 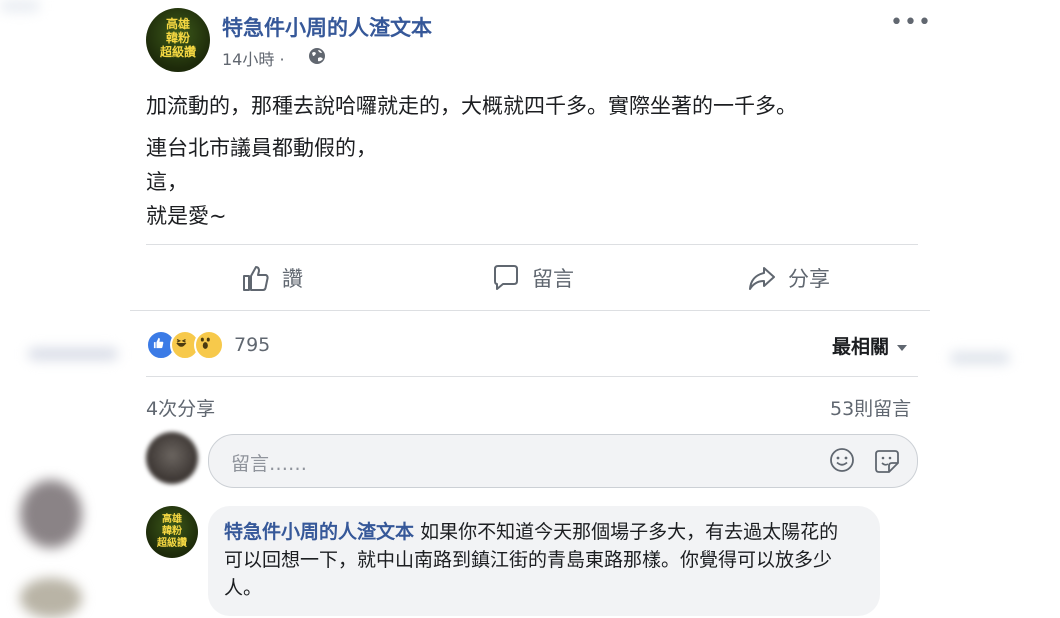 I want to click on user-avatar, so click(x=172, y=458).